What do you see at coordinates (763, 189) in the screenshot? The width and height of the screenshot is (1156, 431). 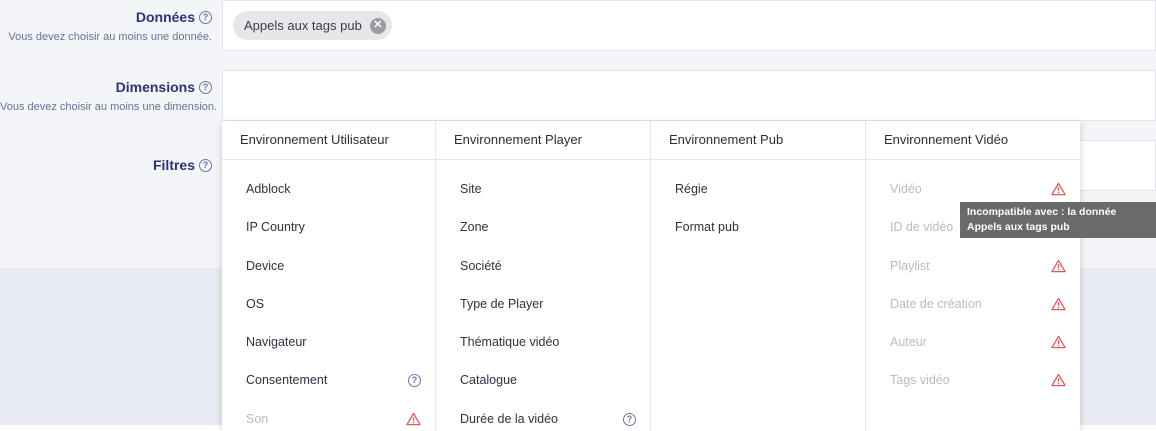 I see `dimension-option: Régie` at bounding box center [763, 189].